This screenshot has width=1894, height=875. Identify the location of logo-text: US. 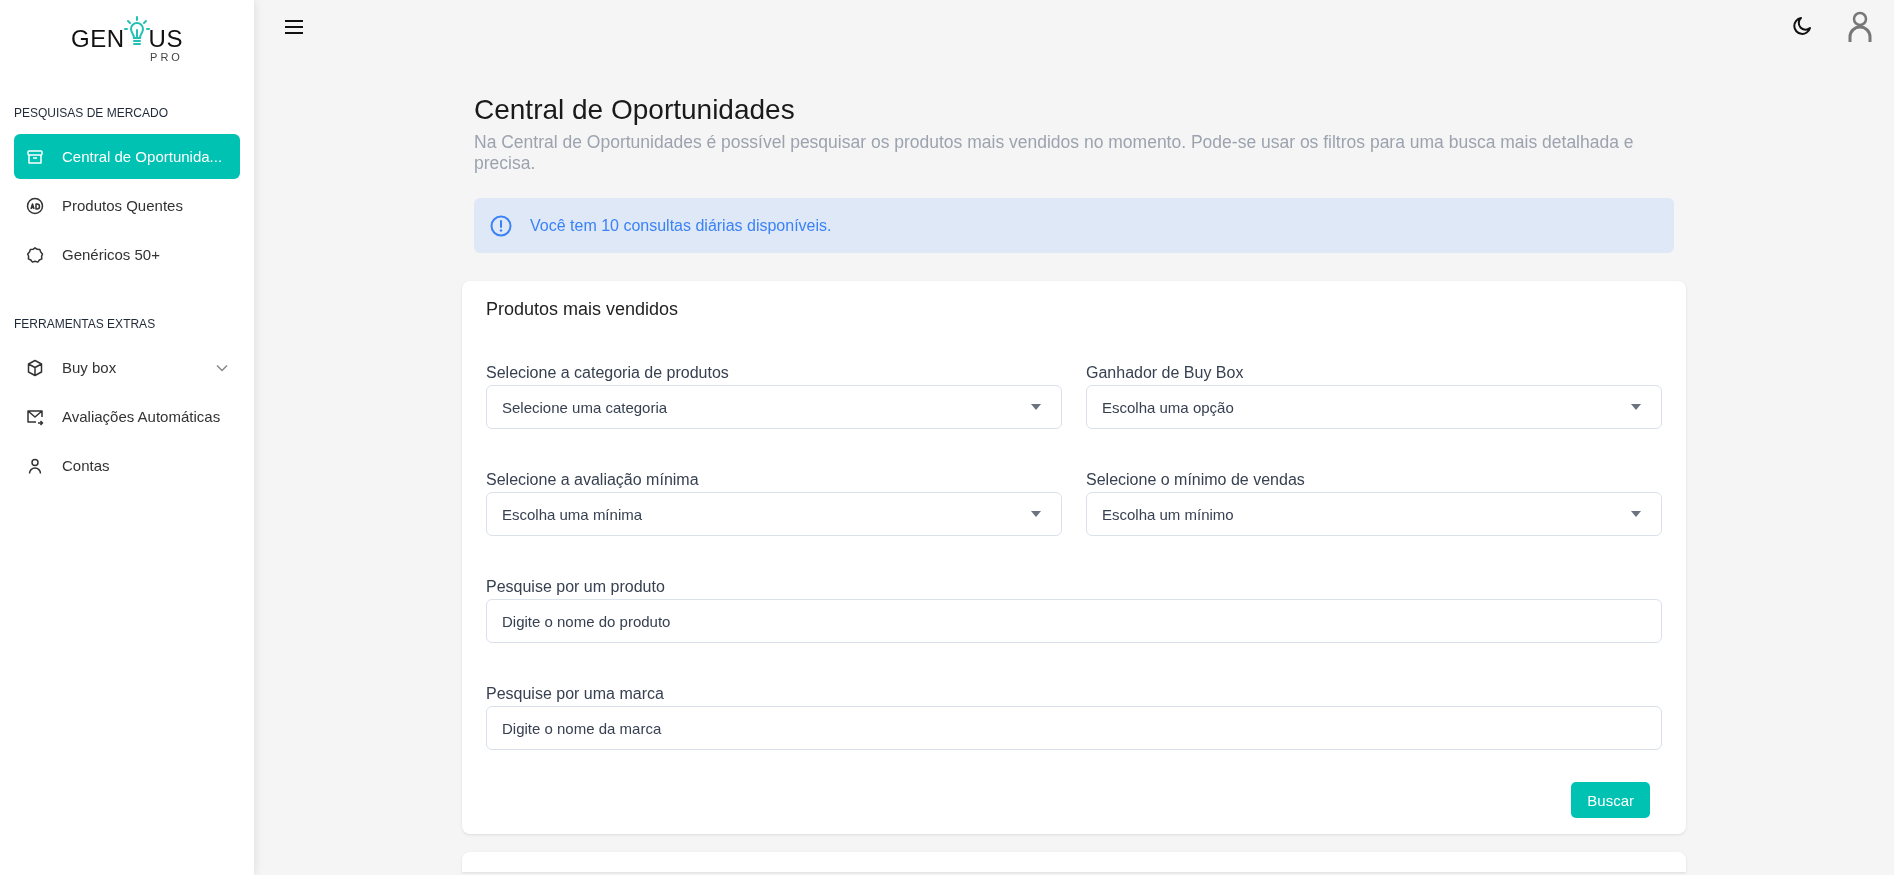
(165, 39).